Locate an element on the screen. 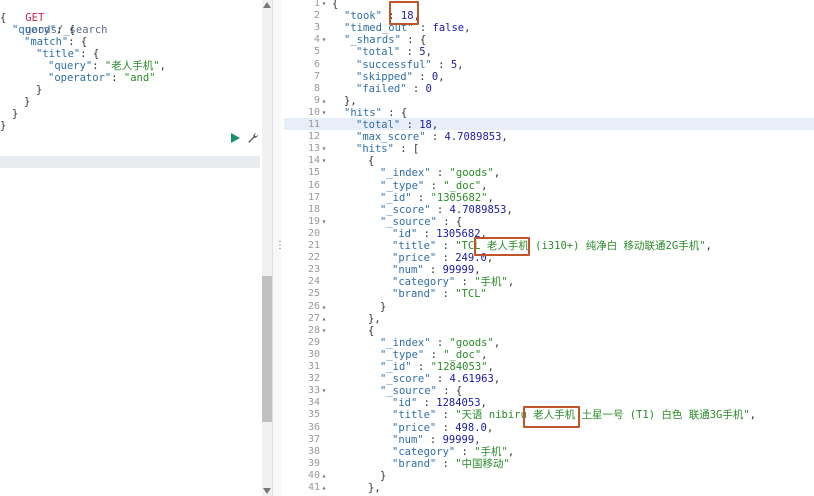 The width and height of the screenshot is (814, 496). response-token: }, is located at coordinates (374, 488).